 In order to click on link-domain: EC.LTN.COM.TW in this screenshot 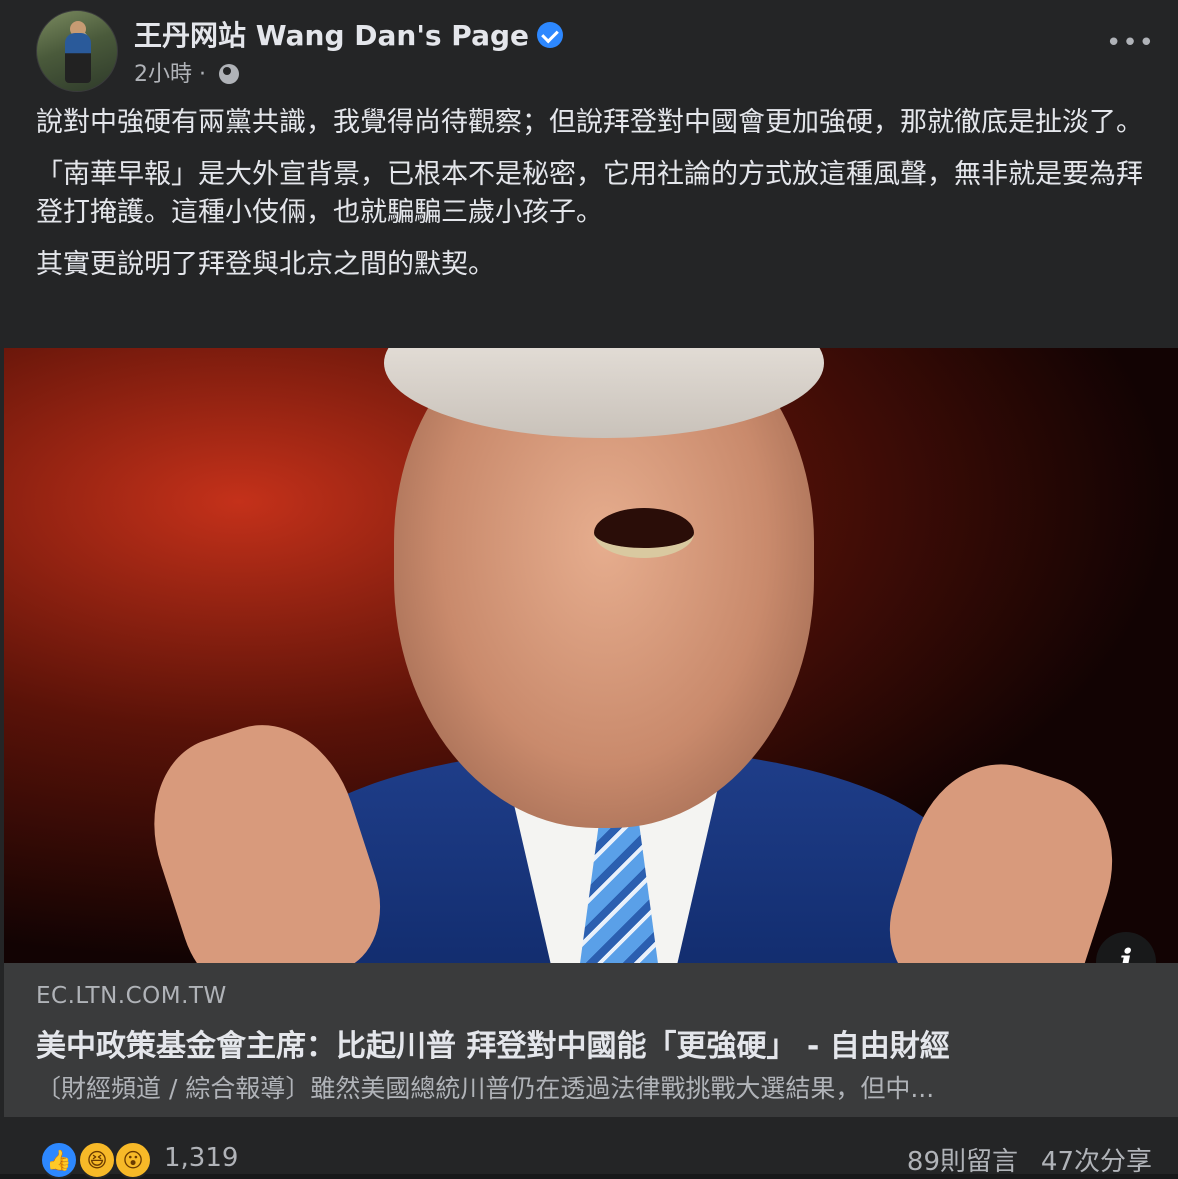, I will do `click(131, 996)`.